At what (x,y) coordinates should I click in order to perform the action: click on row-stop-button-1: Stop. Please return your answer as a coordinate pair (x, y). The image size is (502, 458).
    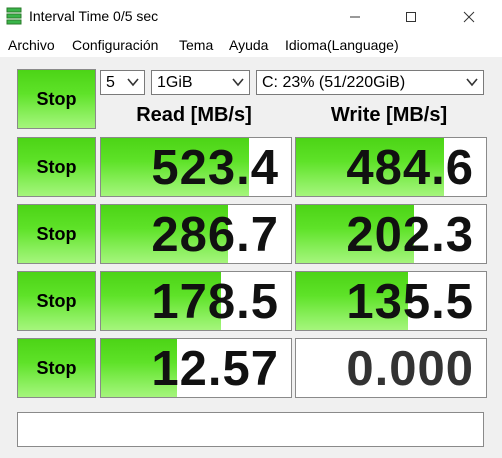
    Looking at the image, I should click on (56, 167).